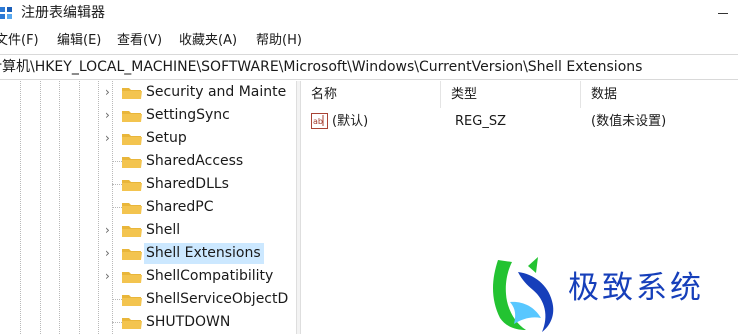  I want to click on tree-item-label: ShellServiceObjectD, so click(217, 299).